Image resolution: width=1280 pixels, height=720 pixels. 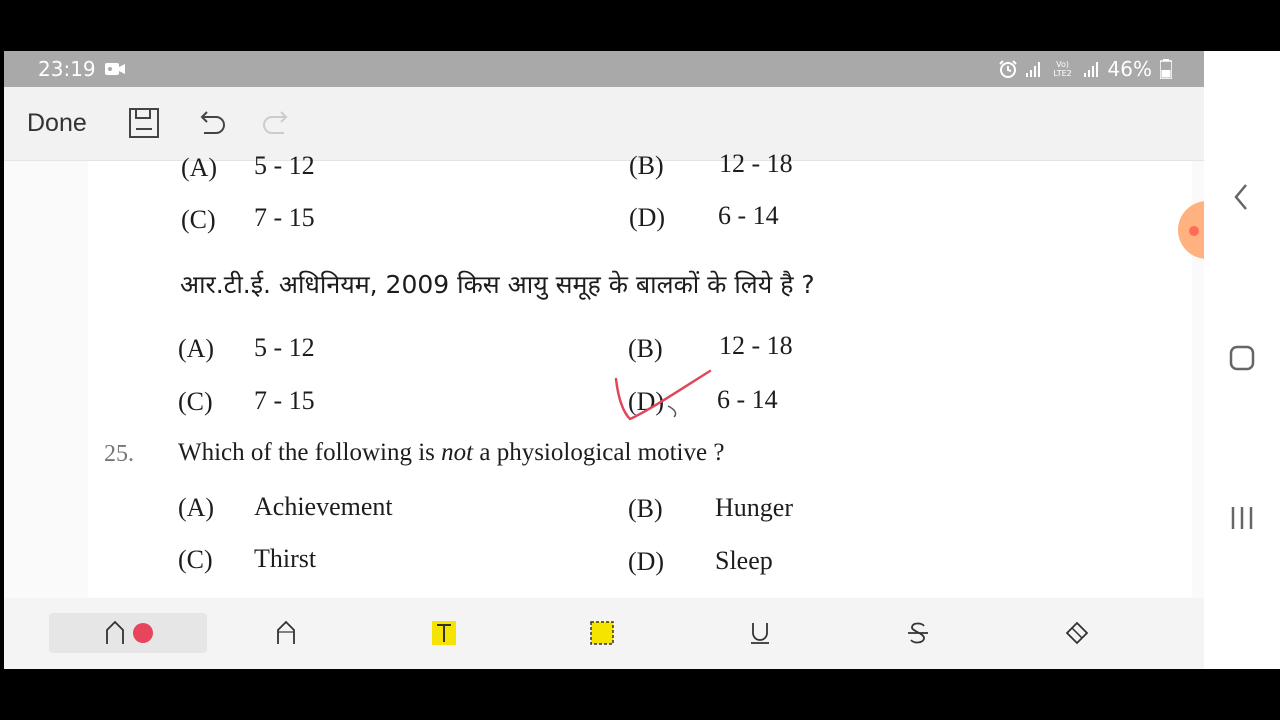 I want to click on selection-icon, so click(x=602, y=633).